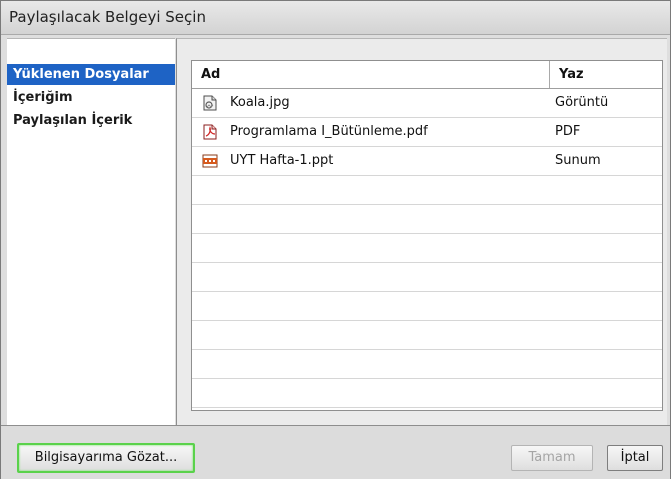 This screenshot has height=479, width=671. I want to click on file-name: Programlama I_Bütünleme.pdf, so click(329, 131).